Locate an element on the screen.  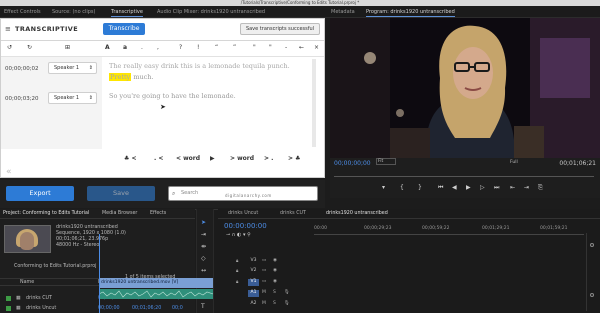
track-label: V1 is located at coordinates (253, 282).